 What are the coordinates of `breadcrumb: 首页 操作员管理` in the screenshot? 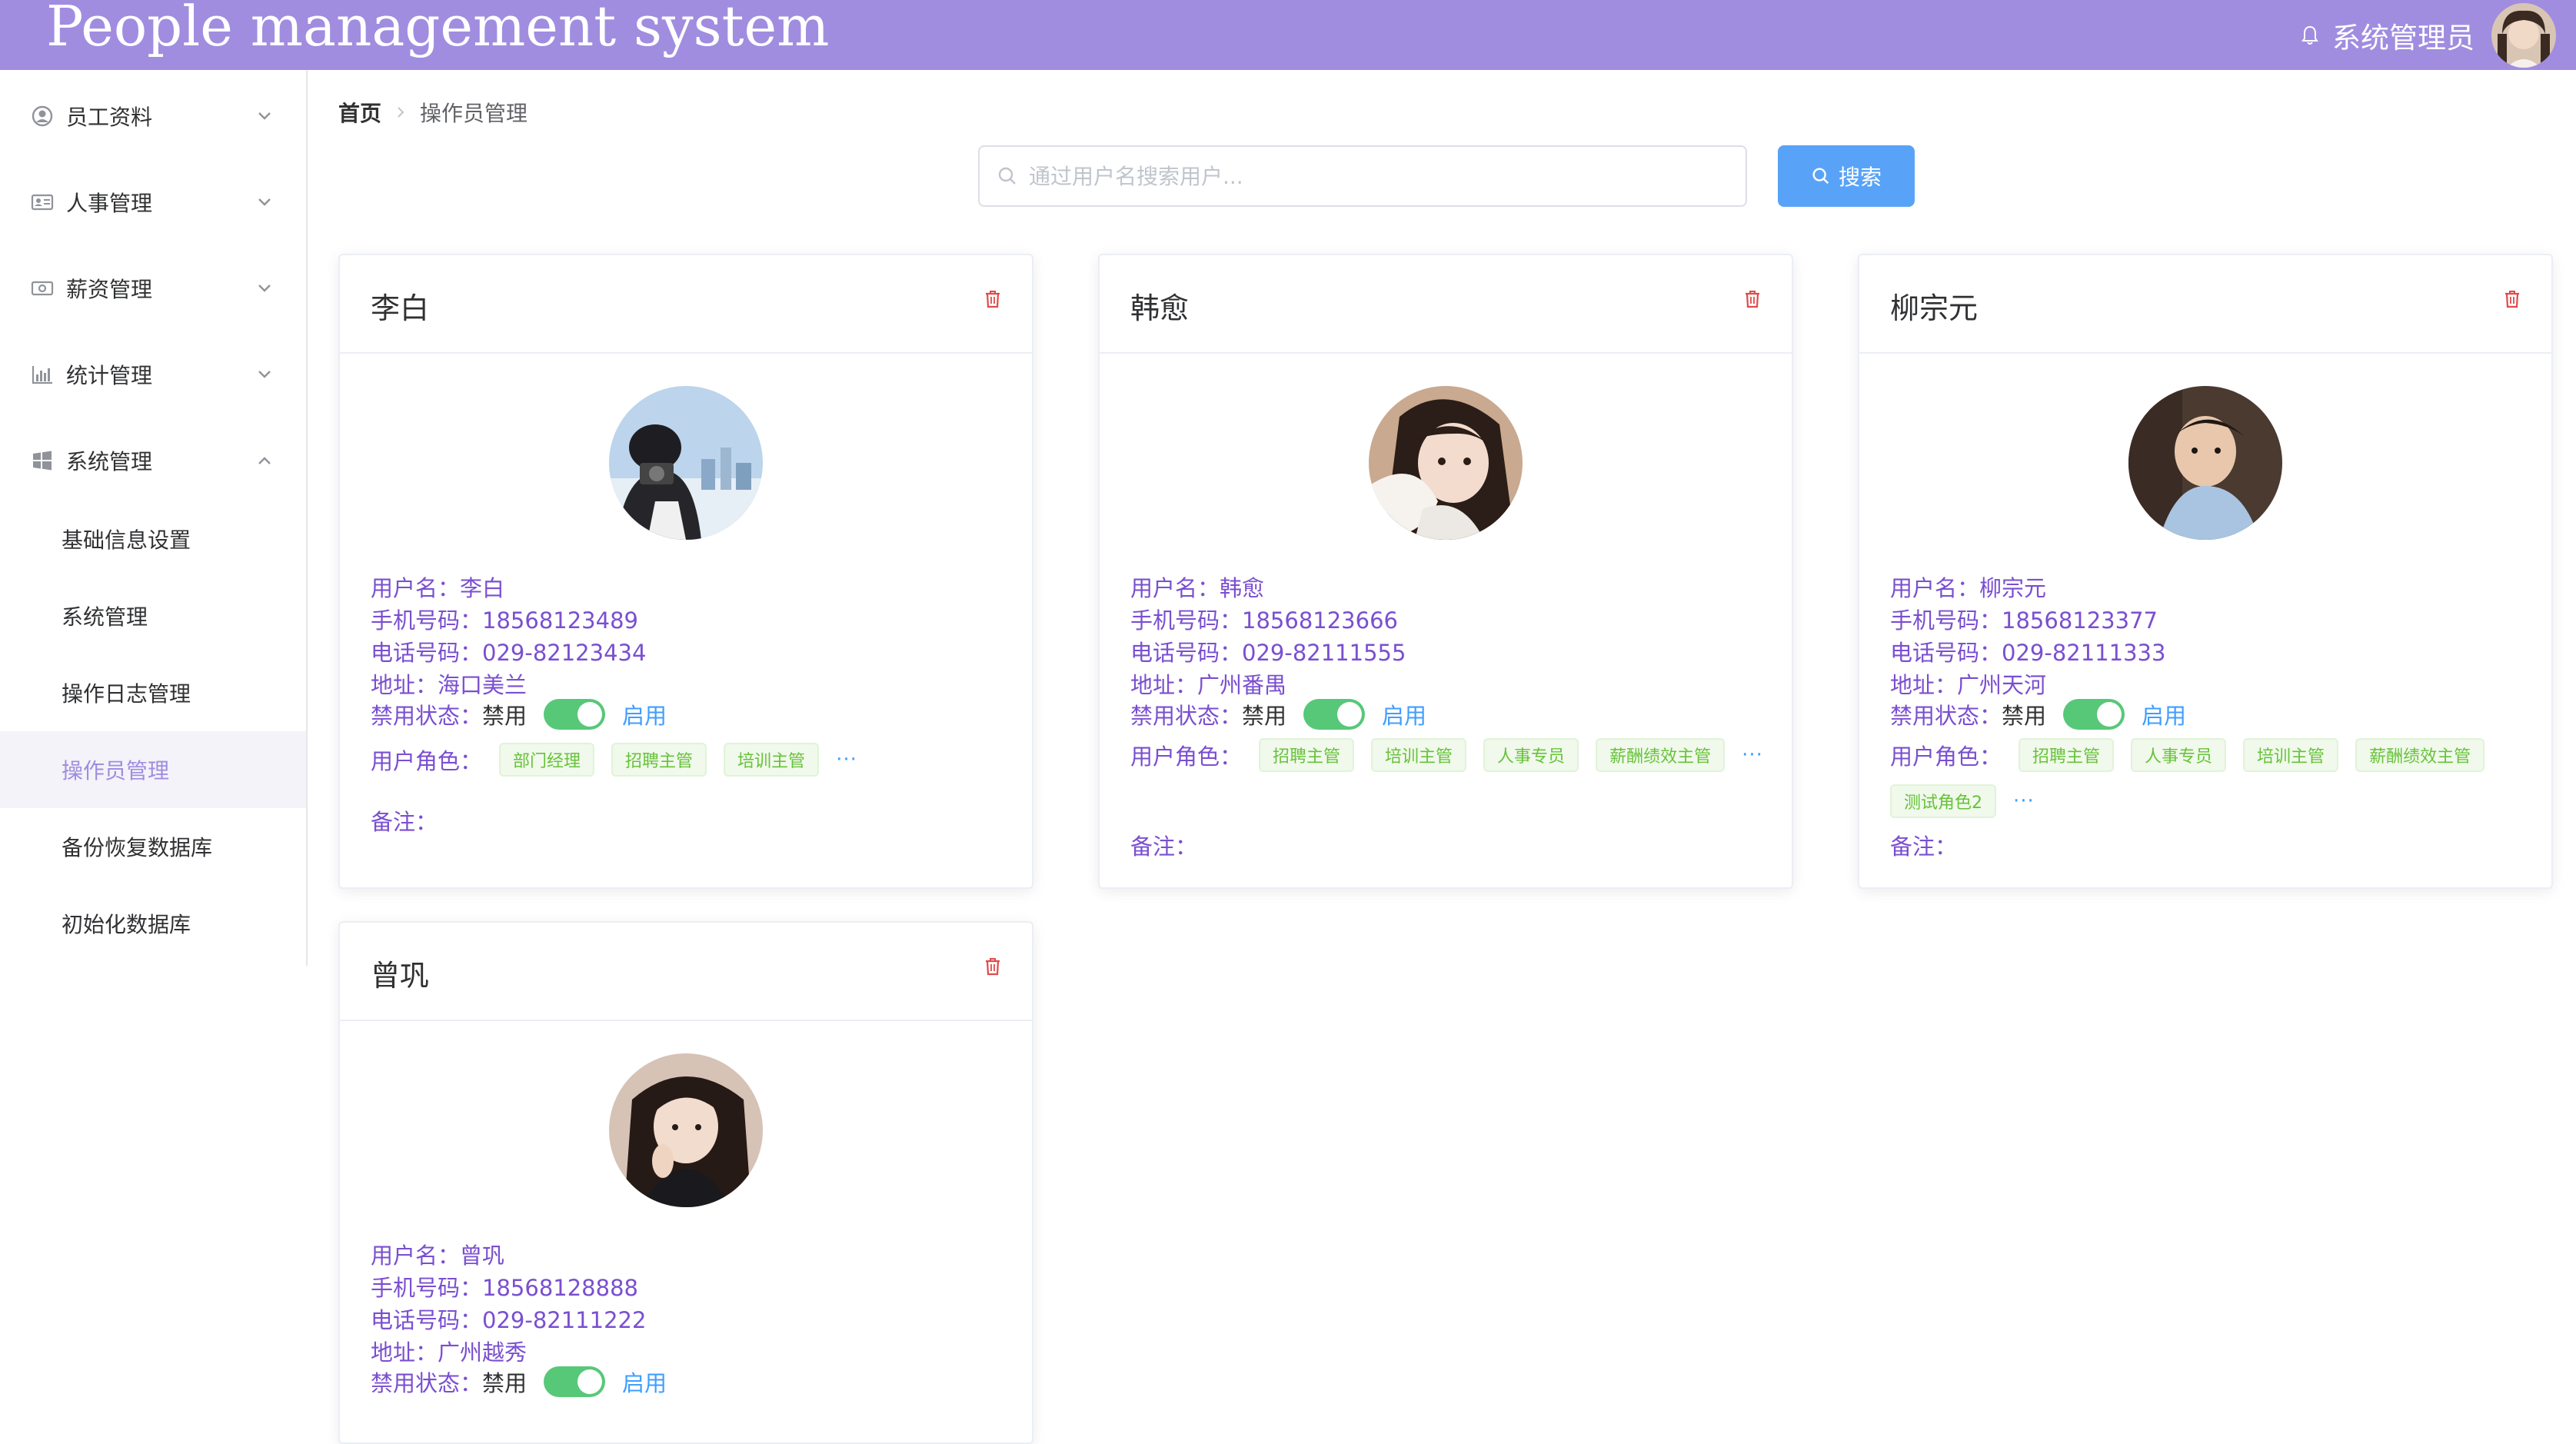 It's located at (433, 112).